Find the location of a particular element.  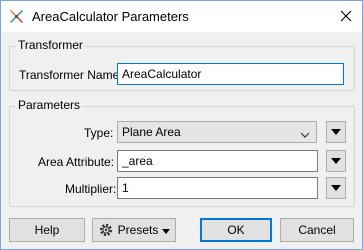

help-button-label: Help is located at coordinates (47, 230).